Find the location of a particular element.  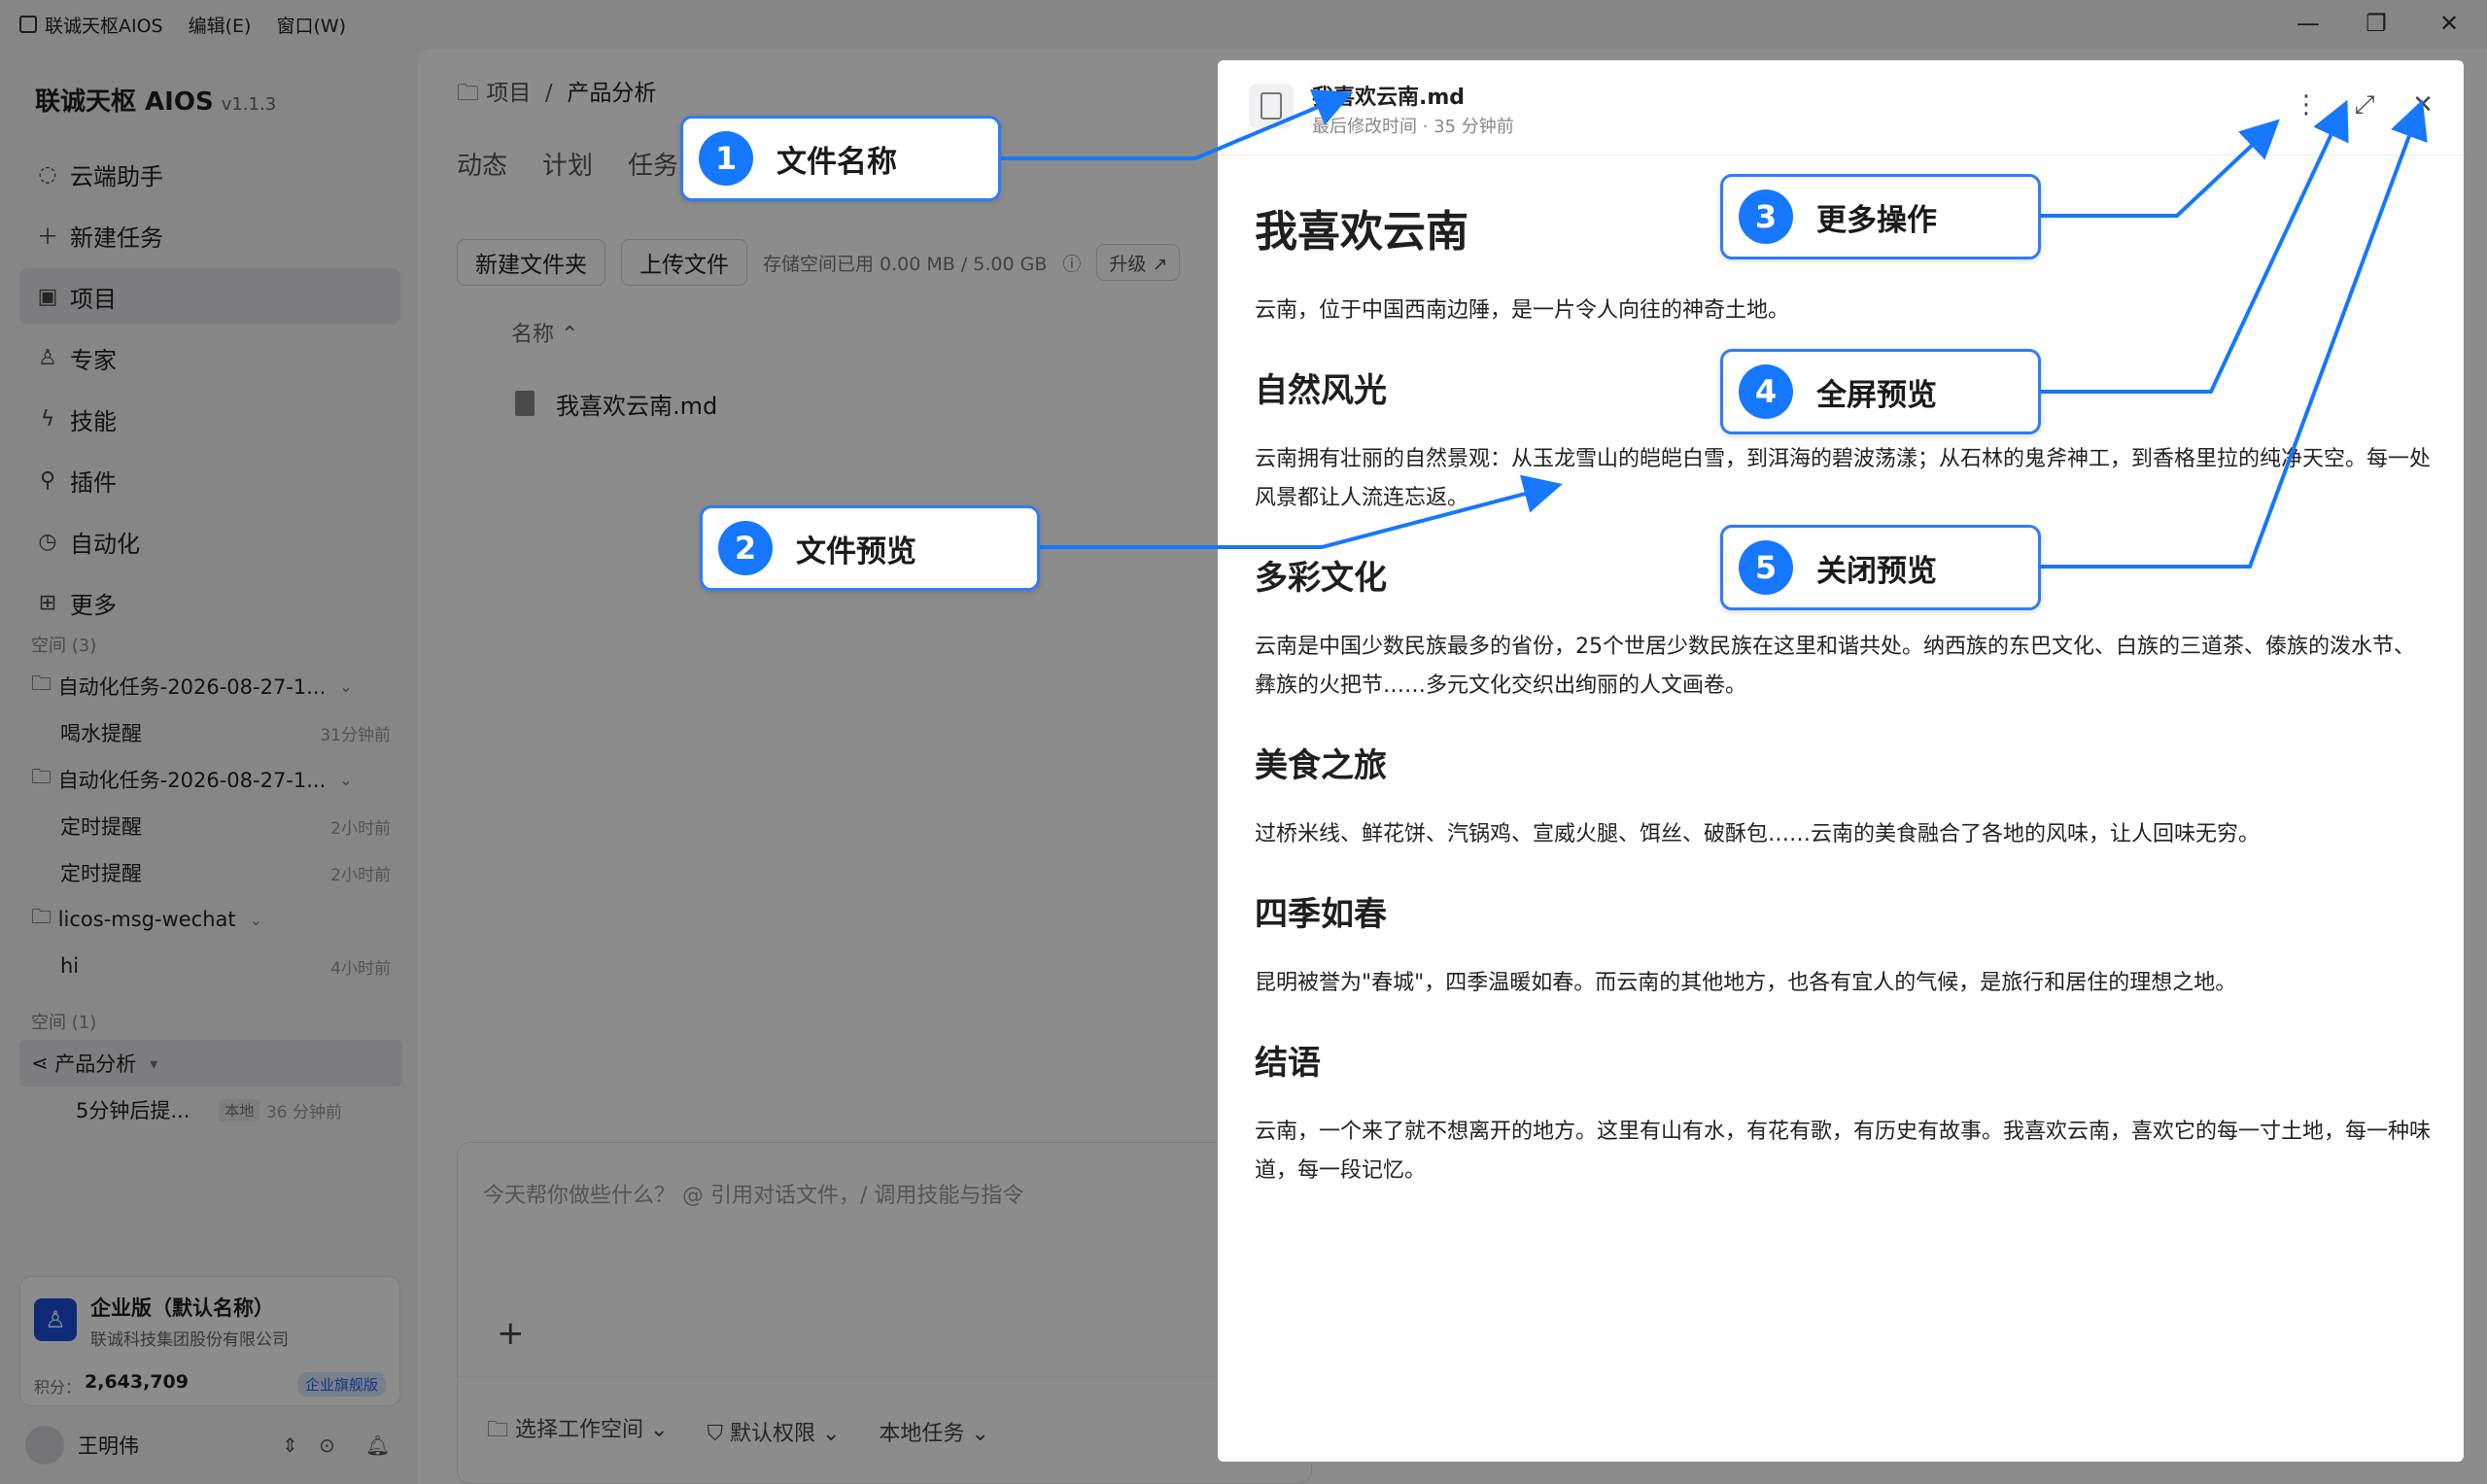

preview-file-name: 我喜欢云南.md is located at coordinates (1389, 98).